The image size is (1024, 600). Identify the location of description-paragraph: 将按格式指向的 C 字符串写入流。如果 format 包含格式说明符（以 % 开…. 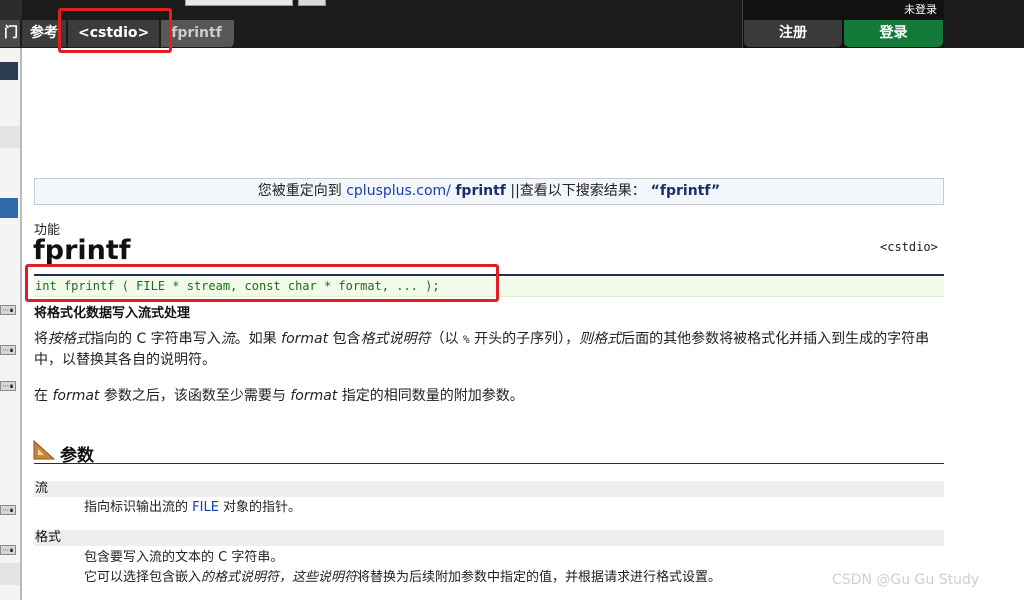
(486, 350).